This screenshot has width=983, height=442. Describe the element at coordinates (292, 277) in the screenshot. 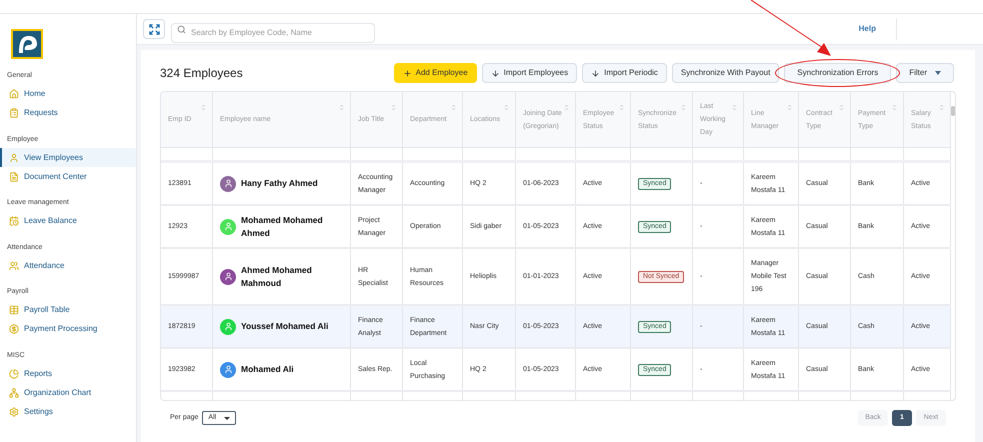

I see `employee-name: Ahmed Mohamed Mahmoud` at that location.